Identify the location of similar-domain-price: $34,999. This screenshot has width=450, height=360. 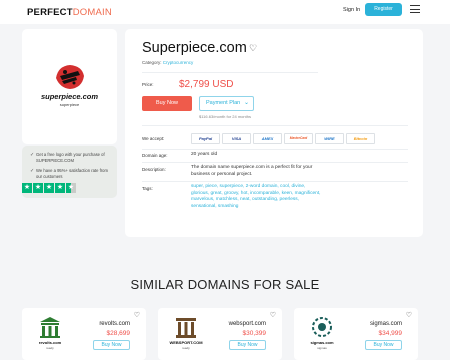
(390, 333).